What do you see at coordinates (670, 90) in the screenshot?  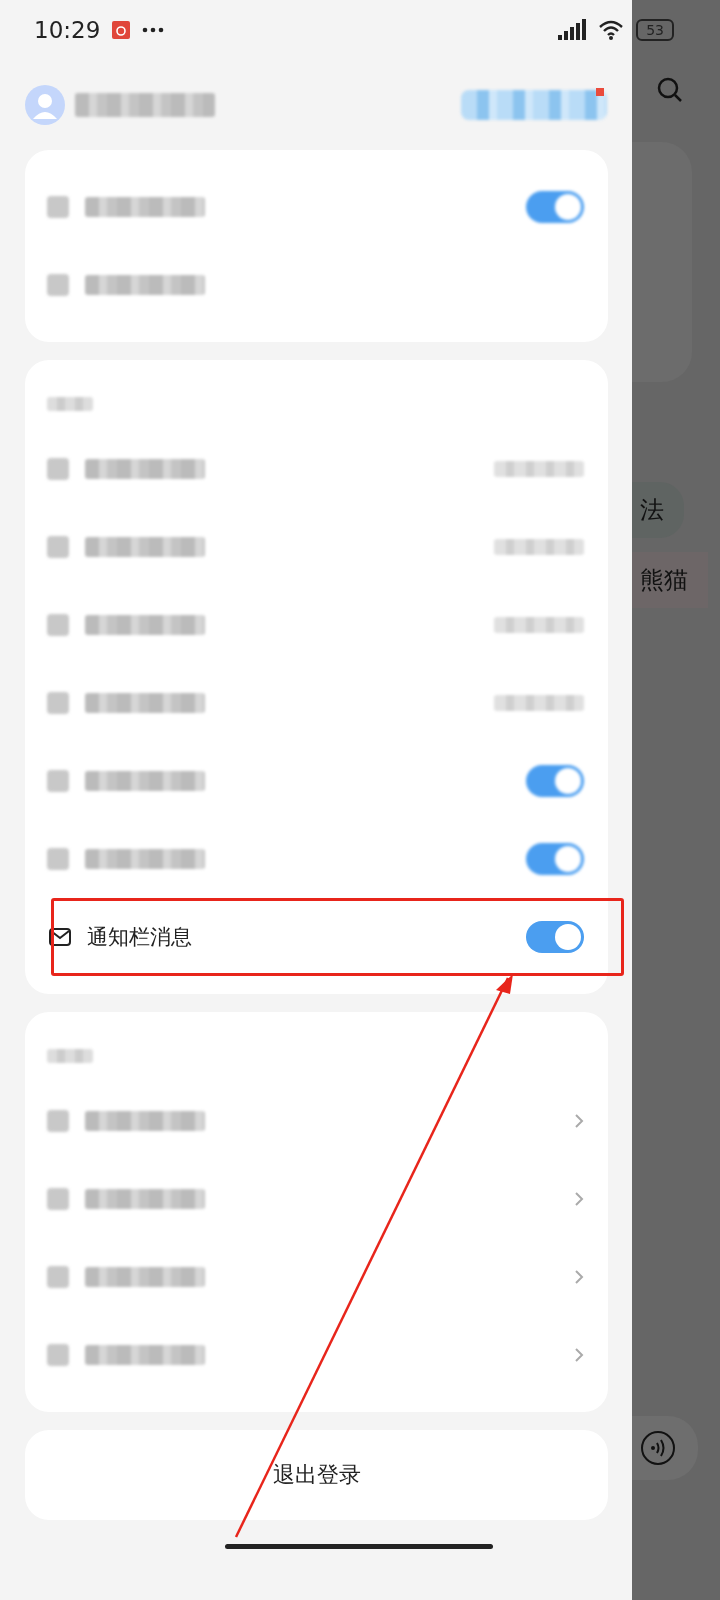 I see `search-icon` at bounding box center [670, 90].